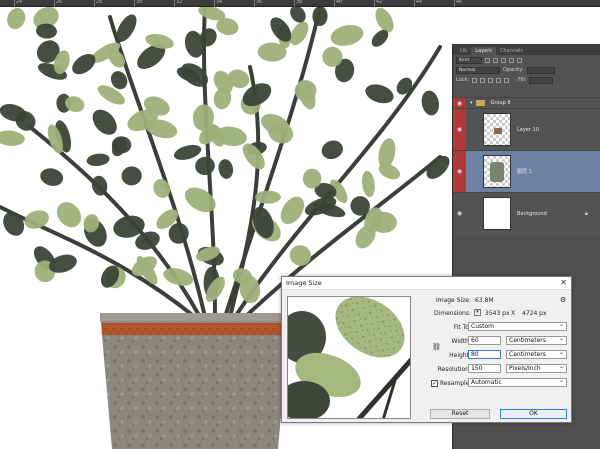 The width and height of the screenshot is (600, 449). Describe the element at coordinates (497, 313) in the screenshot. I see `dimensions-width-value: 3543 px` at that location.